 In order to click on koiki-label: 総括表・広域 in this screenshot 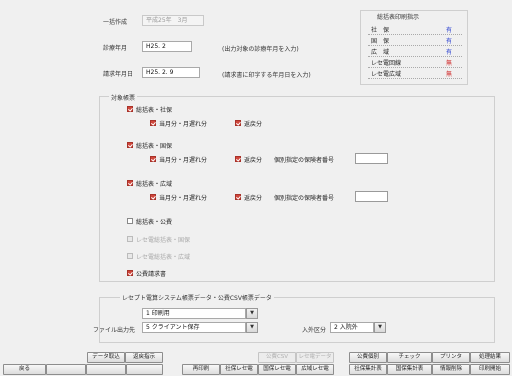, I will do `click(154, 184)`.